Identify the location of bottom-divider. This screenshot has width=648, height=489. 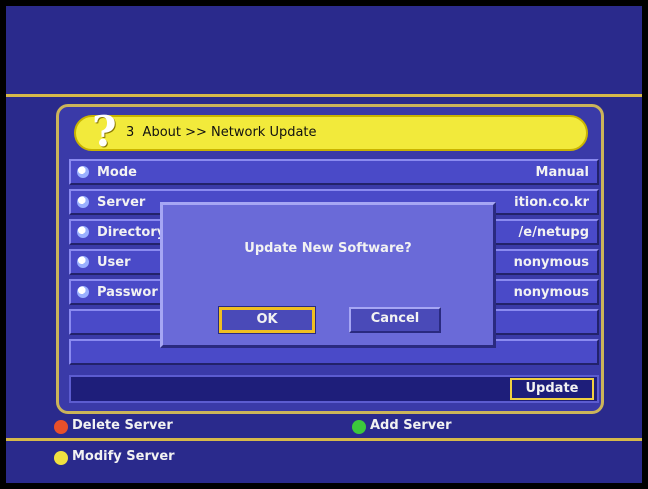
(324, 439).